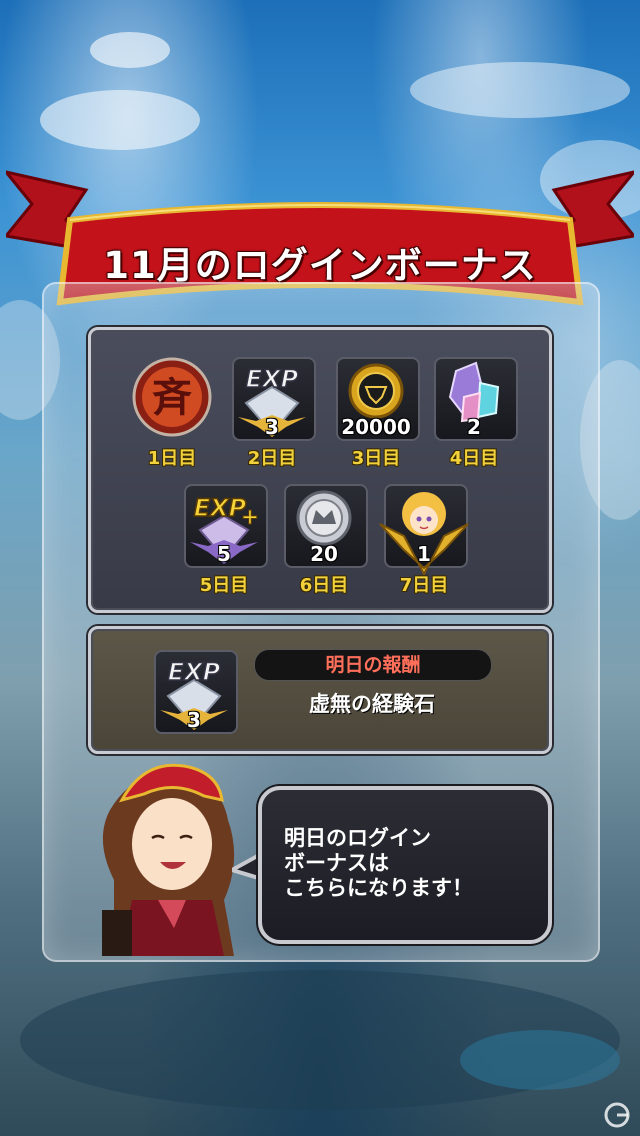 The image size is (640, 1136). I want to click on tomorrow-reward-header: 明日の報酬, so click(373, 665).